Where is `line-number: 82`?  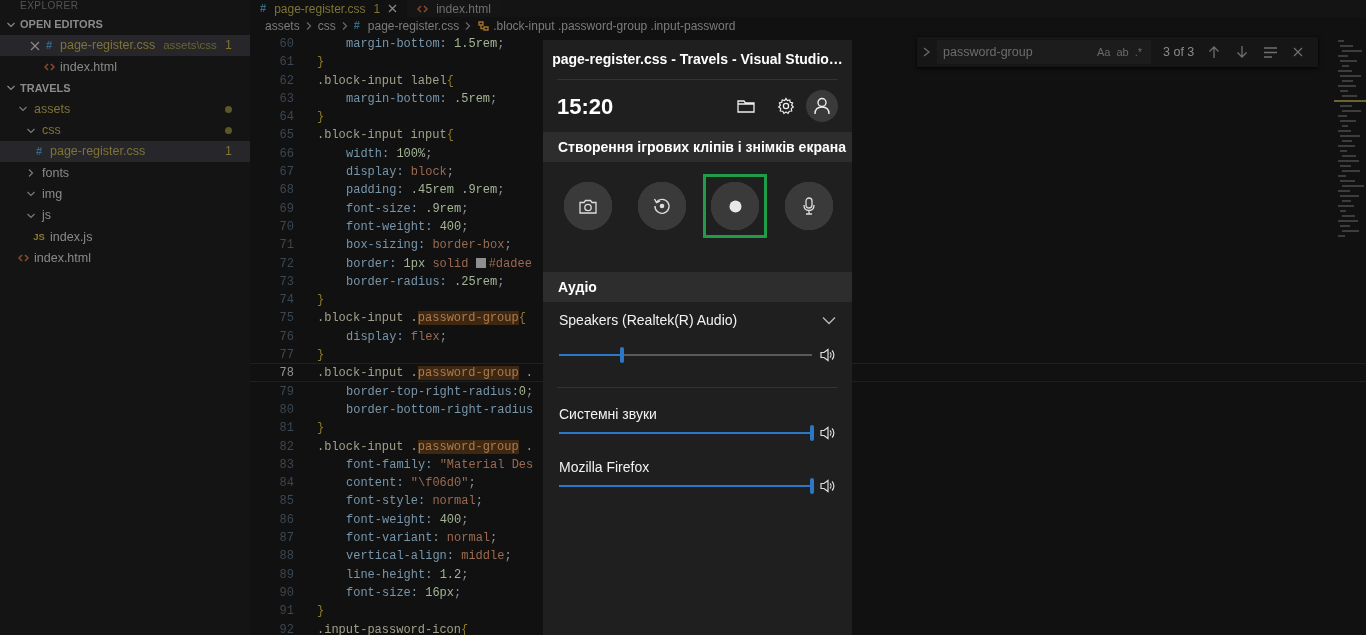
line-number: 82 is located at coordinates (286, 446).